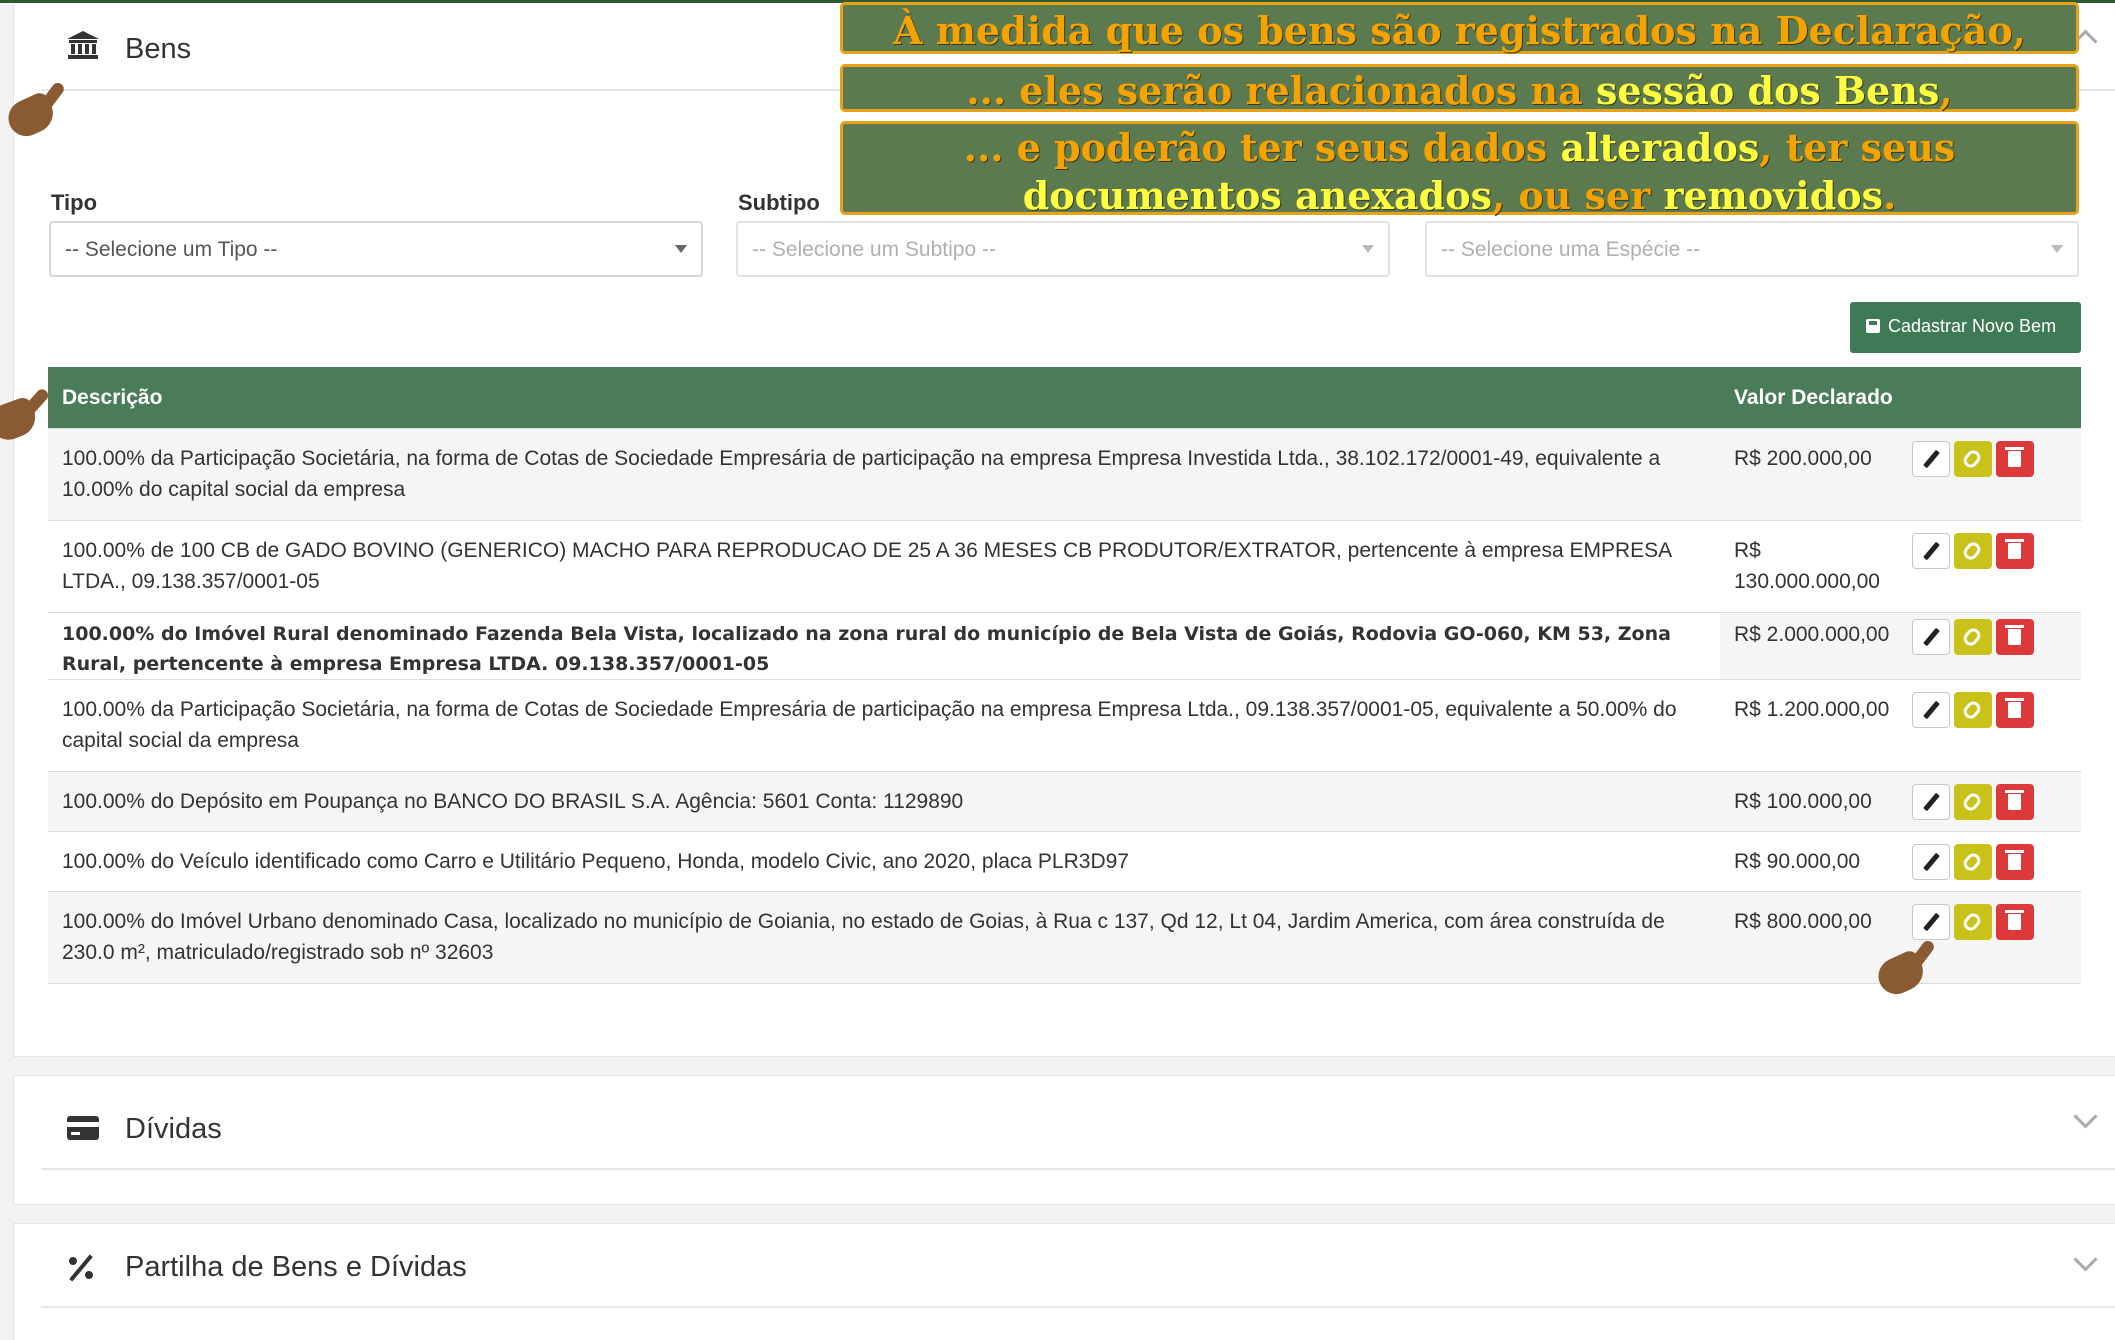  I want to click on bens-title: Bens, so click(158, 49).